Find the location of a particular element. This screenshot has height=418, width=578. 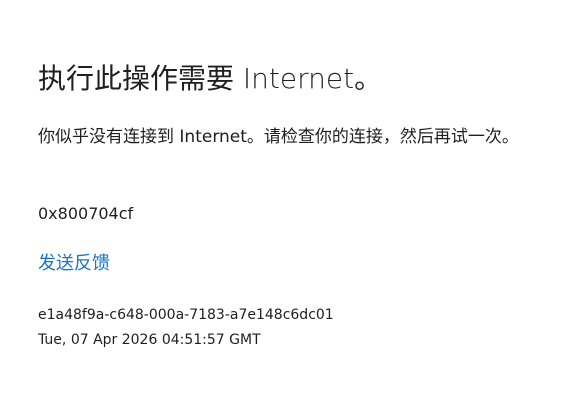

correlation-id: e1a48f9a-c648-000a-7183-a7e148c6dc01 is located at coordinates (186, 315).